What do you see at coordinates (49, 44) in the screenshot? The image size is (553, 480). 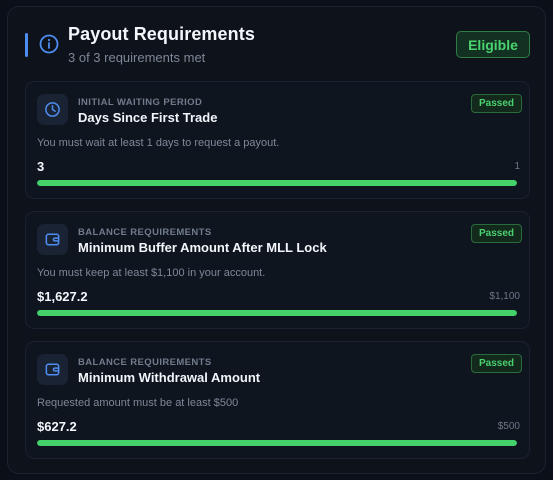 I see `info-icon` at bounding box center [49, 44].